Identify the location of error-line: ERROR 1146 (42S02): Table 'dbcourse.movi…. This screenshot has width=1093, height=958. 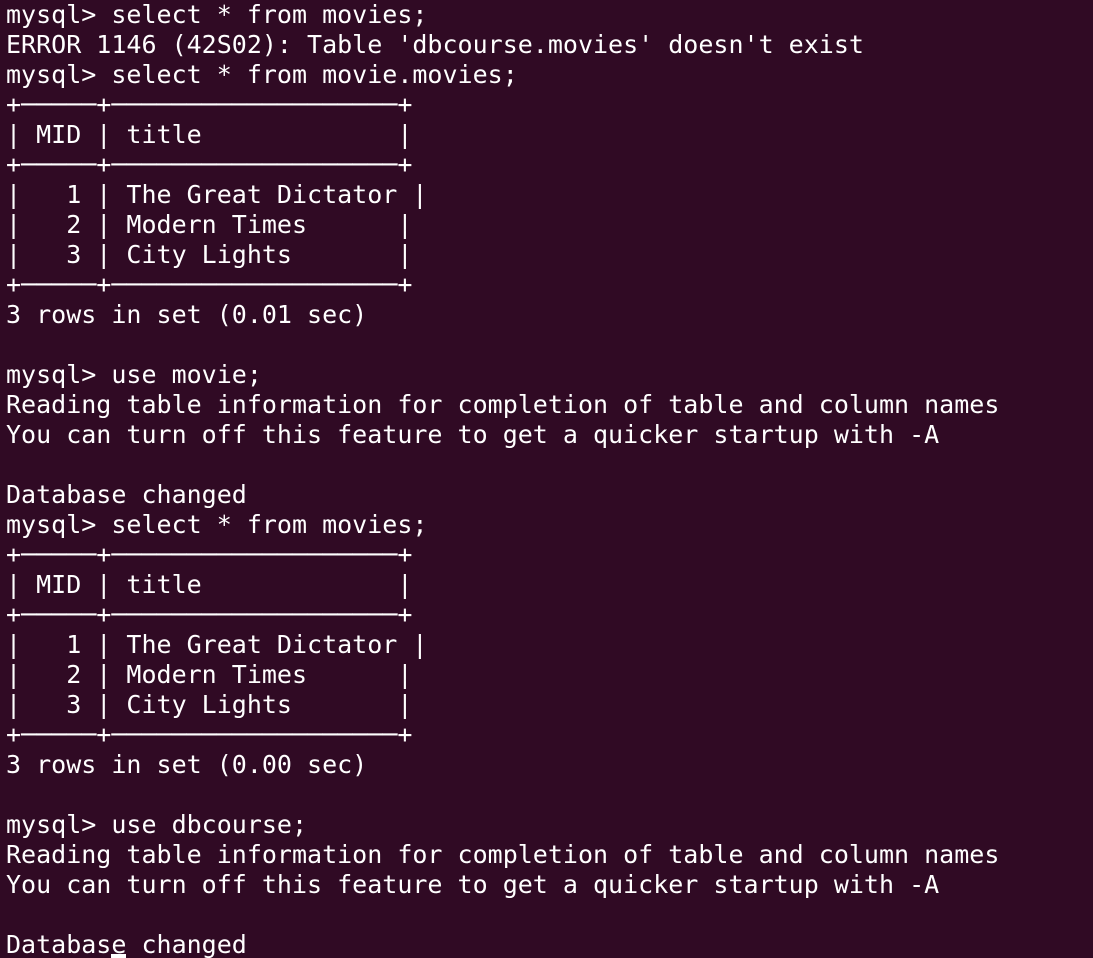
(435, 44).